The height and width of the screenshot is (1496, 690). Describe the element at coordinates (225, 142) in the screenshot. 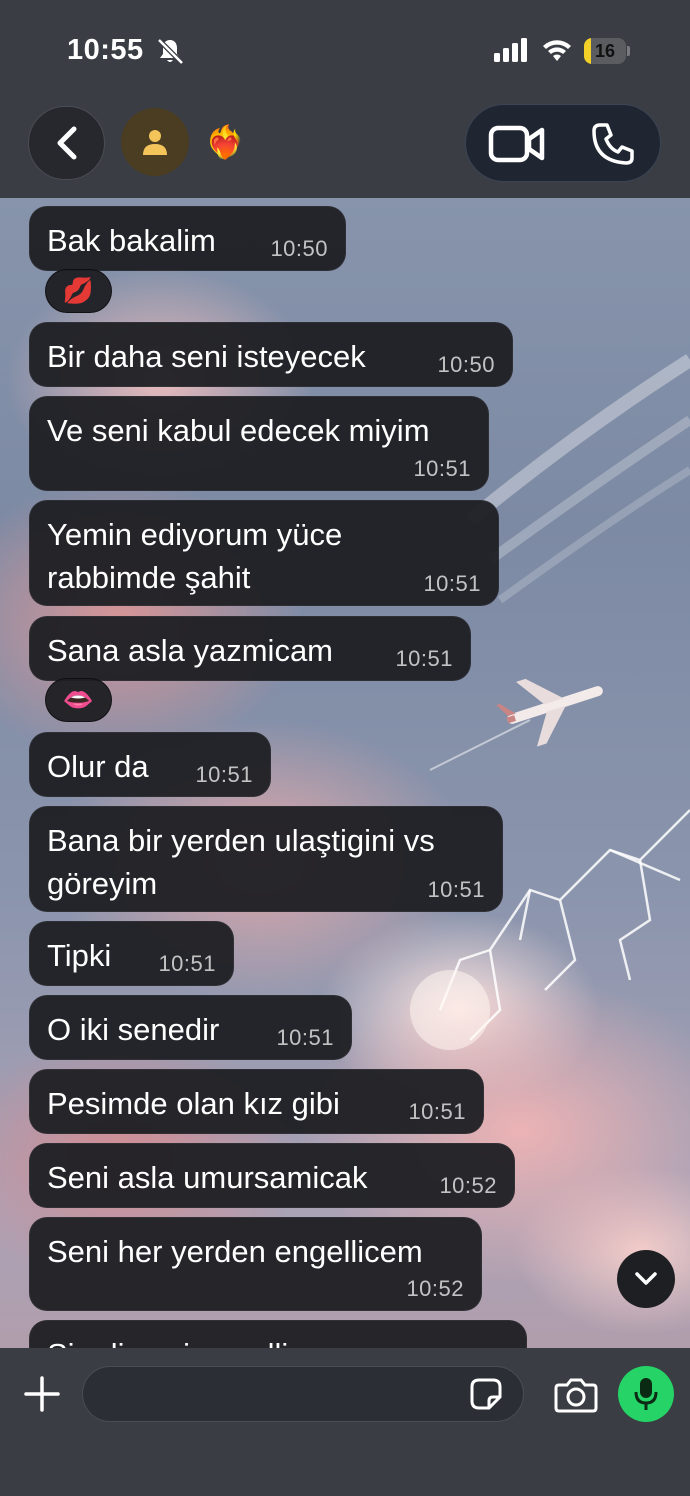

I see `contact-name-emoji: ❤️‍🔥` at that location.